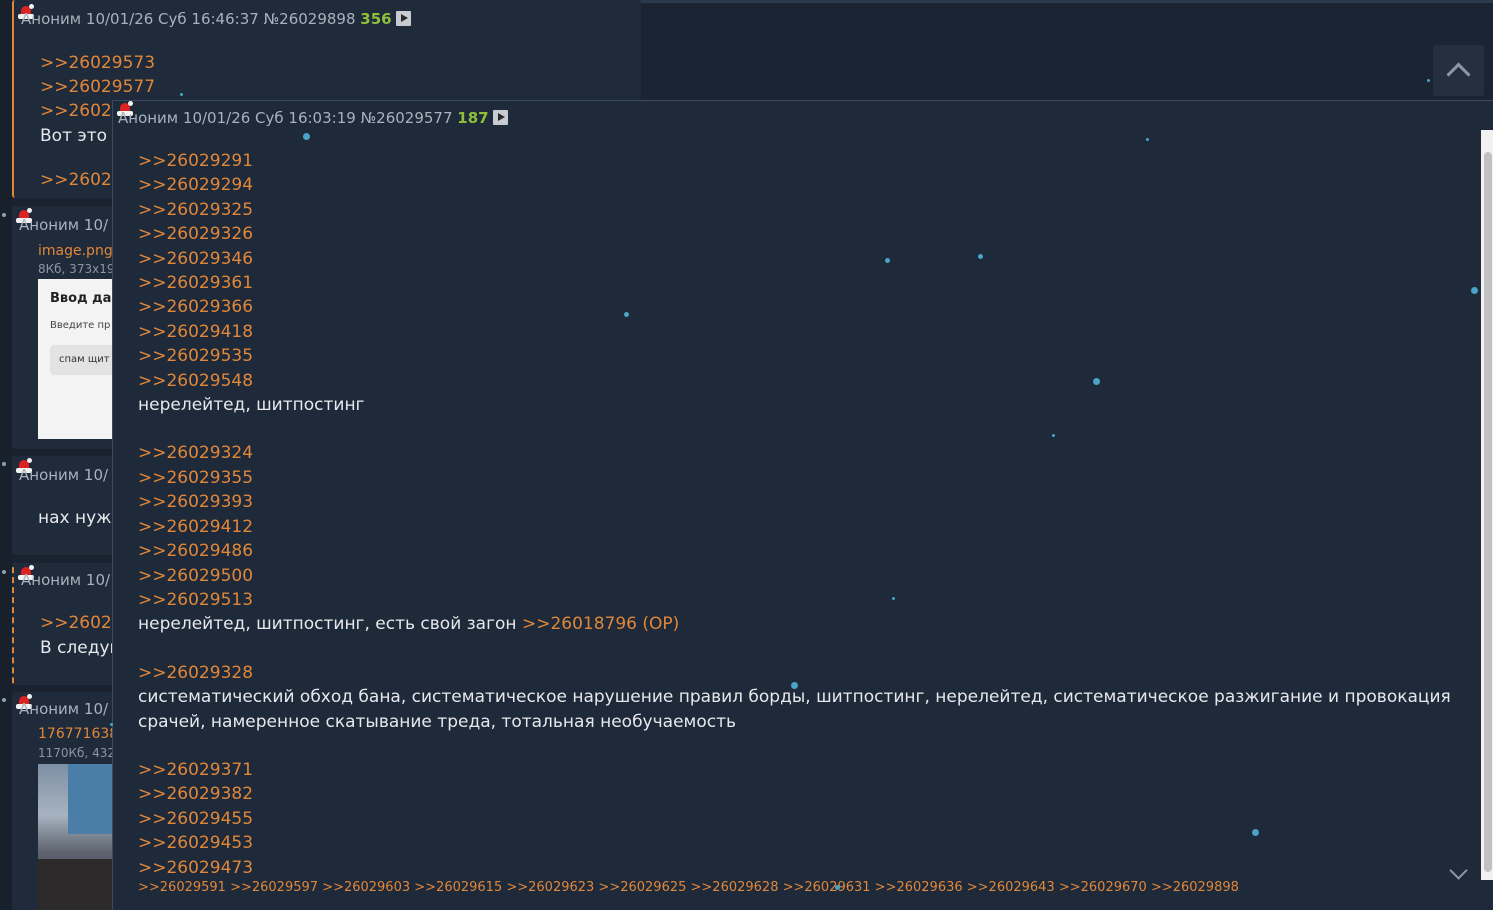 This screenshot has width=1493, height=910. Describe the element at coordinates (82, 136) in the screenshot. I see `post-text: Вот это р` at that location.